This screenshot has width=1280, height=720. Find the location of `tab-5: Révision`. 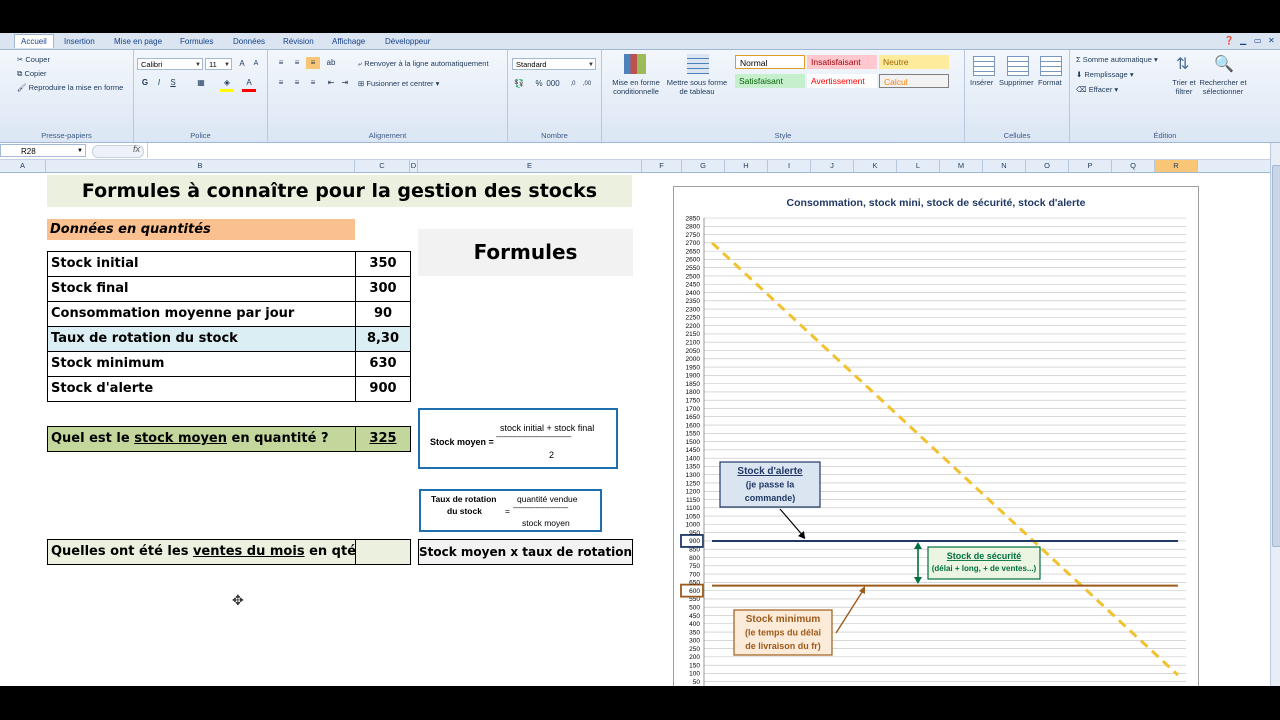

tab-5: Révision is located at coordinates (298, 41).